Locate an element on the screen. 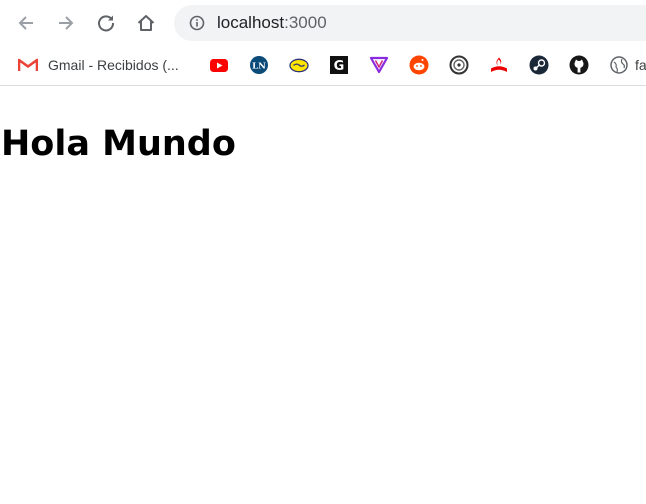  arrow-forward-icon is located at coordinates (66, 23).